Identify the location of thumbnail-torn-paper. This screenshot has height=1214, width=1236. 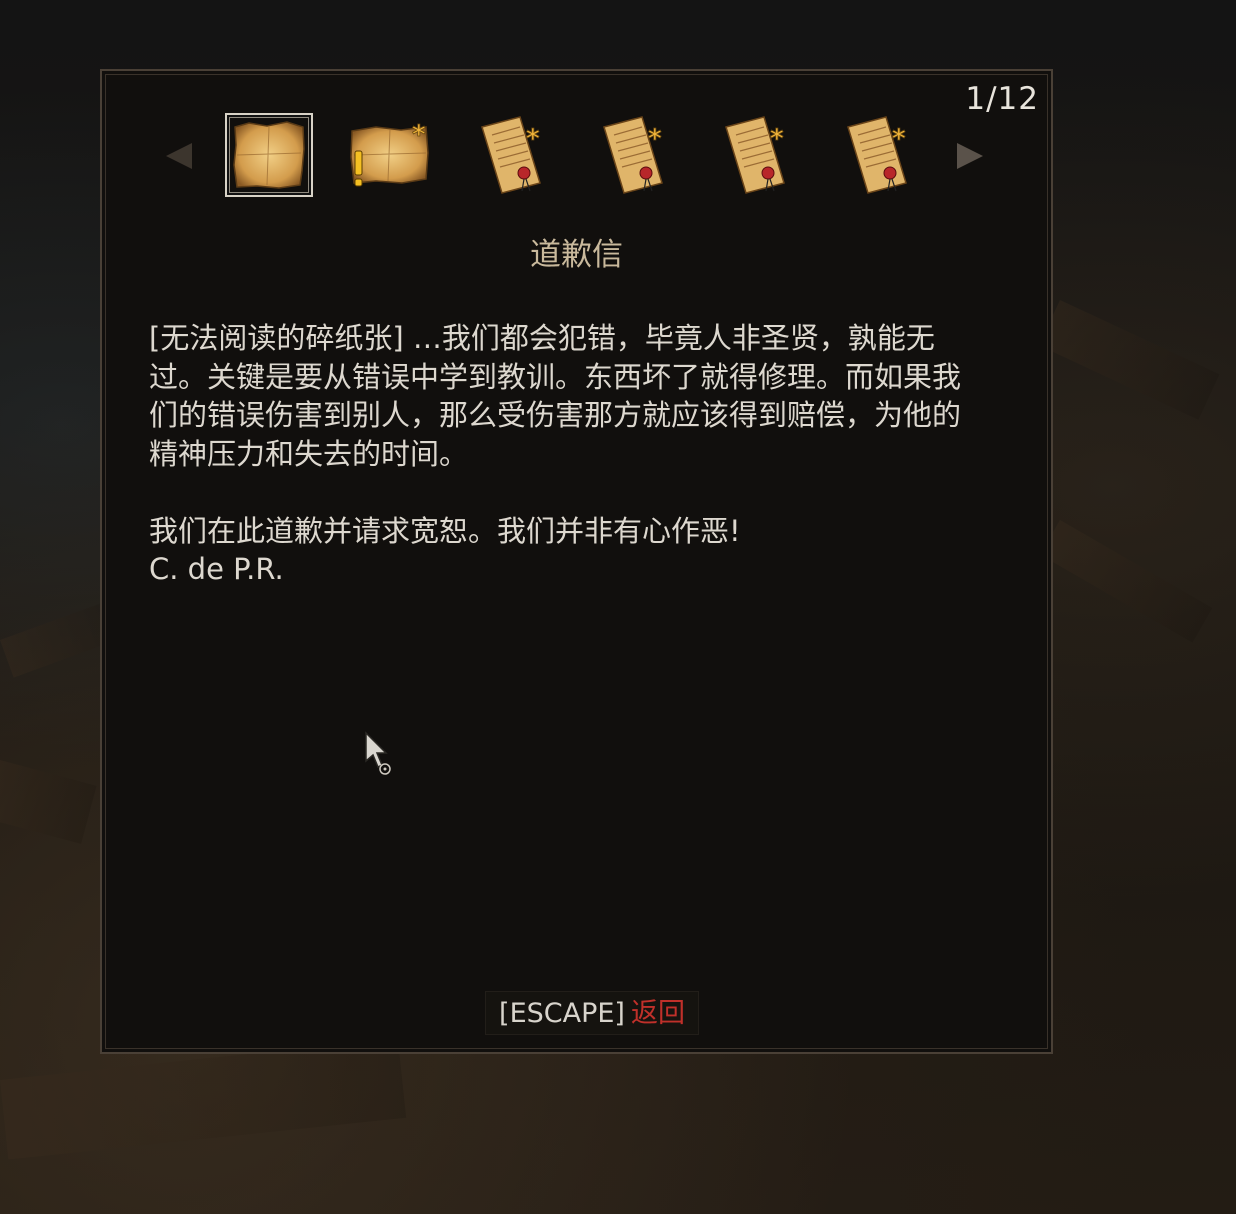
(269, 155).